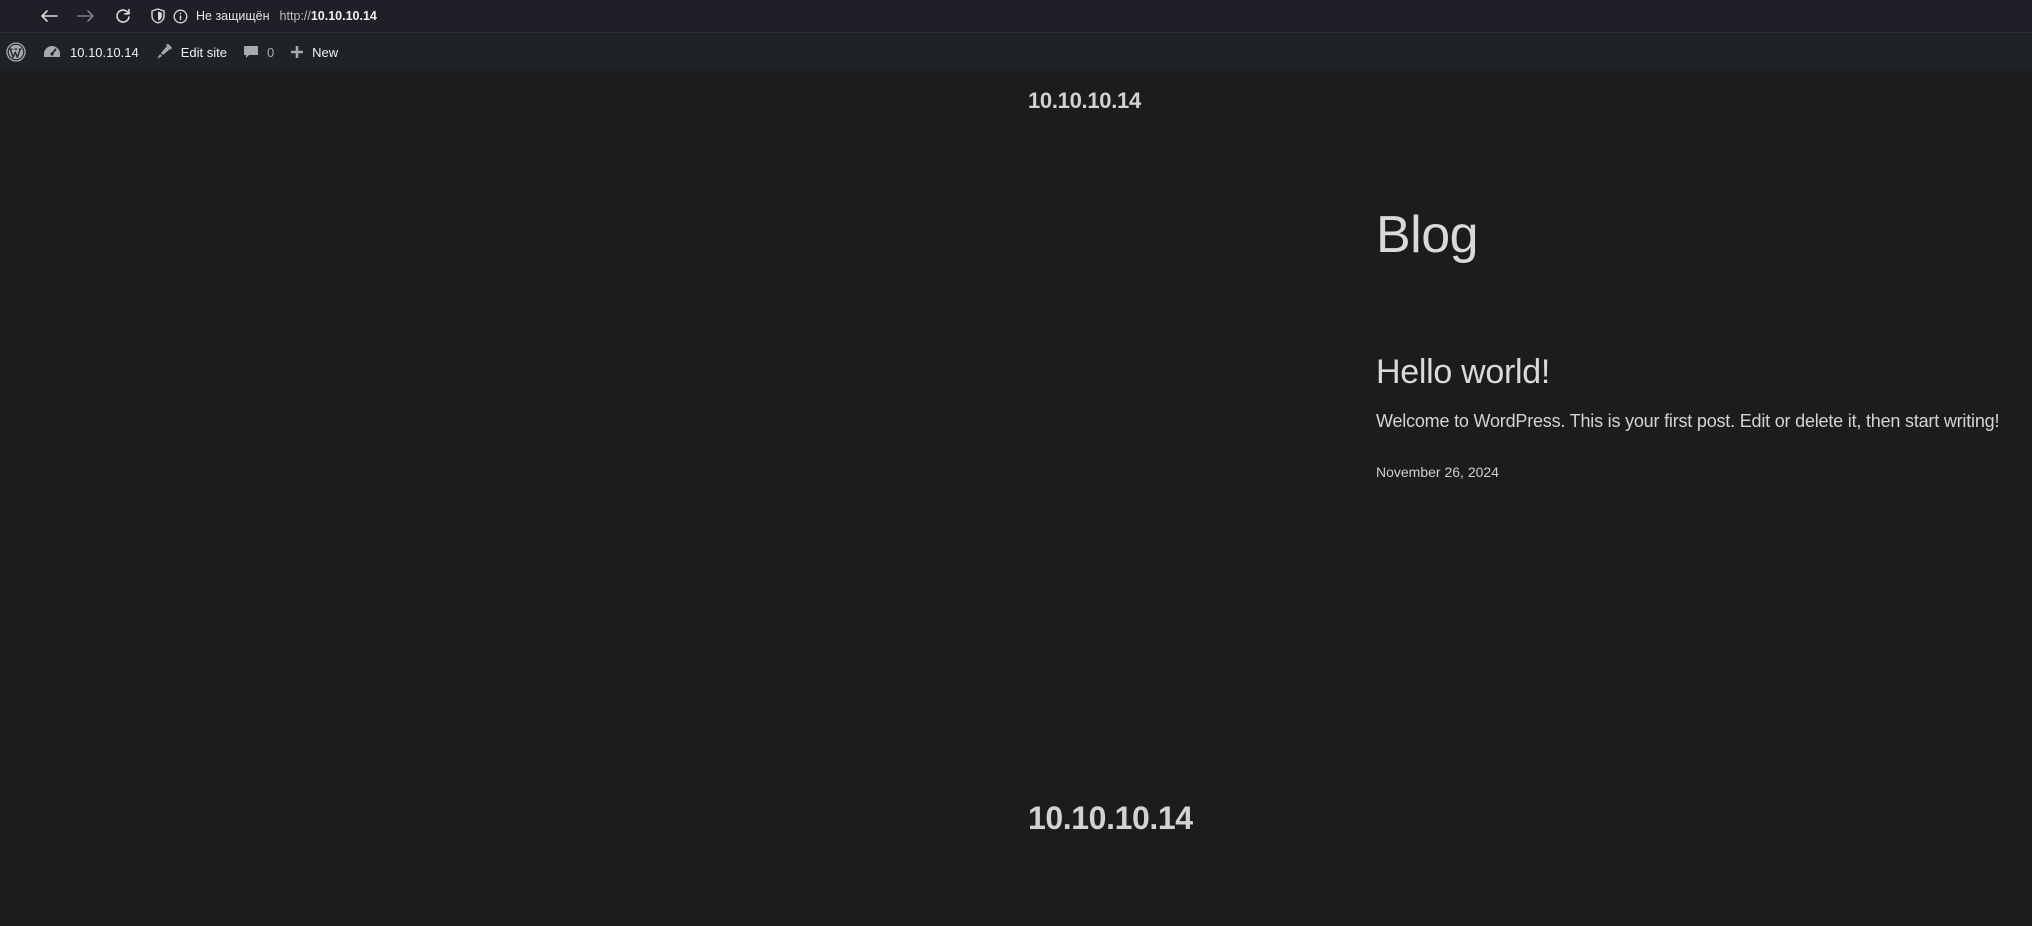  I want to click on url-protocol: http://, so click(295, 16).